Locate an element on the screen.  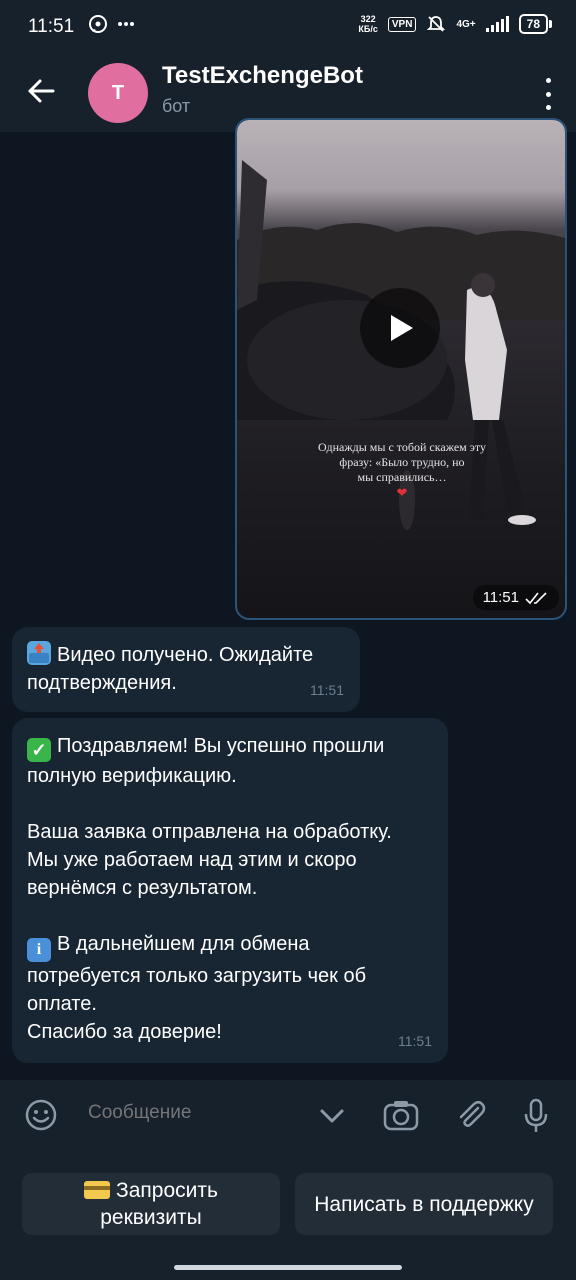
message-composer is located at coordinates (288, 1115).